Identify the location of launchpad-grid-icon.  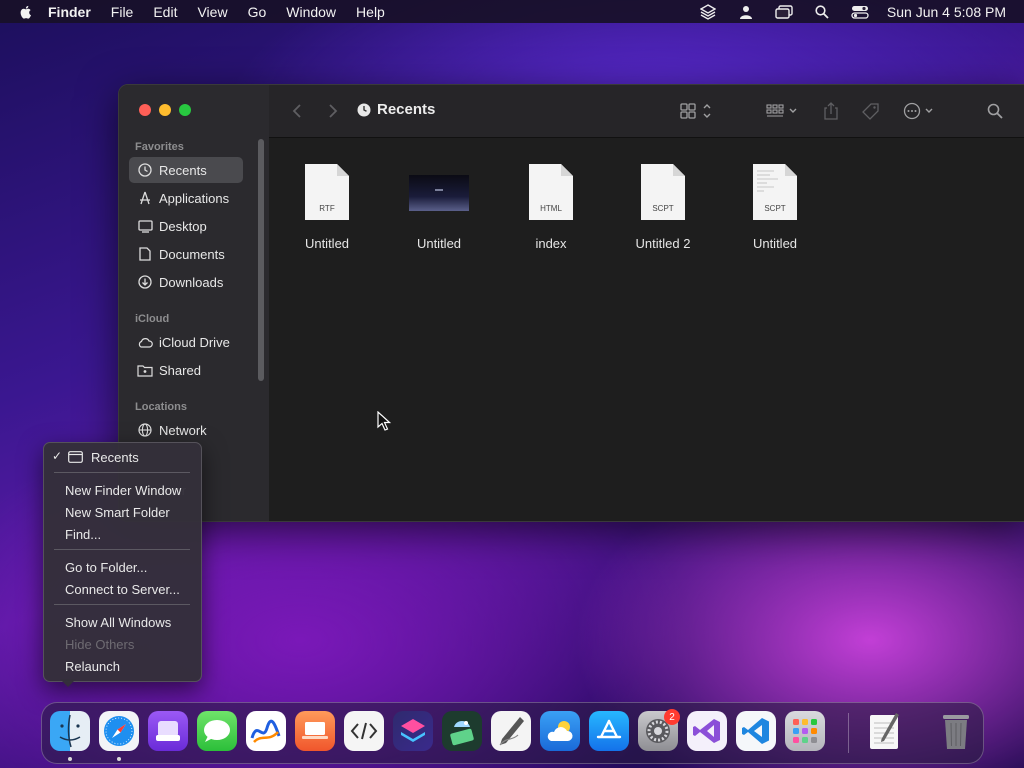
(805, 731).